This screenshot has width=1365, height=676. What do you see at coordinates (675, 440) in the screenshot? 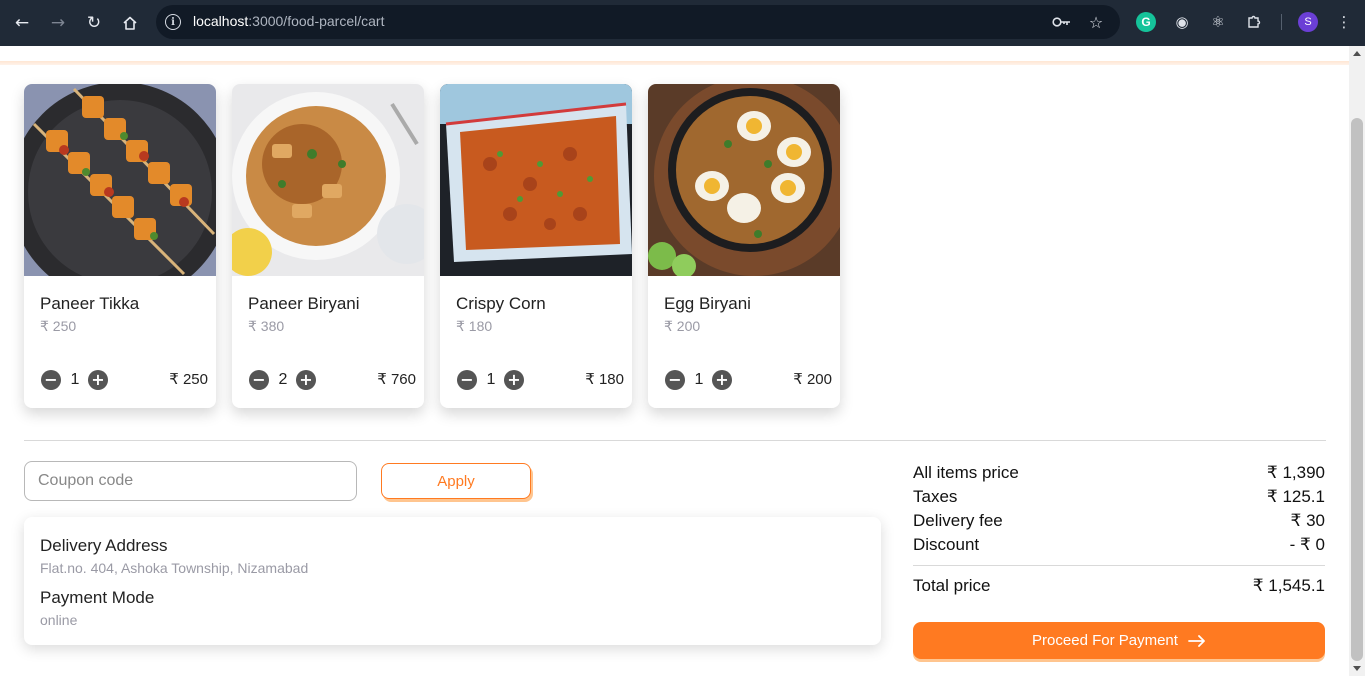
I see `section-divider` at bounding box center [675, 440].